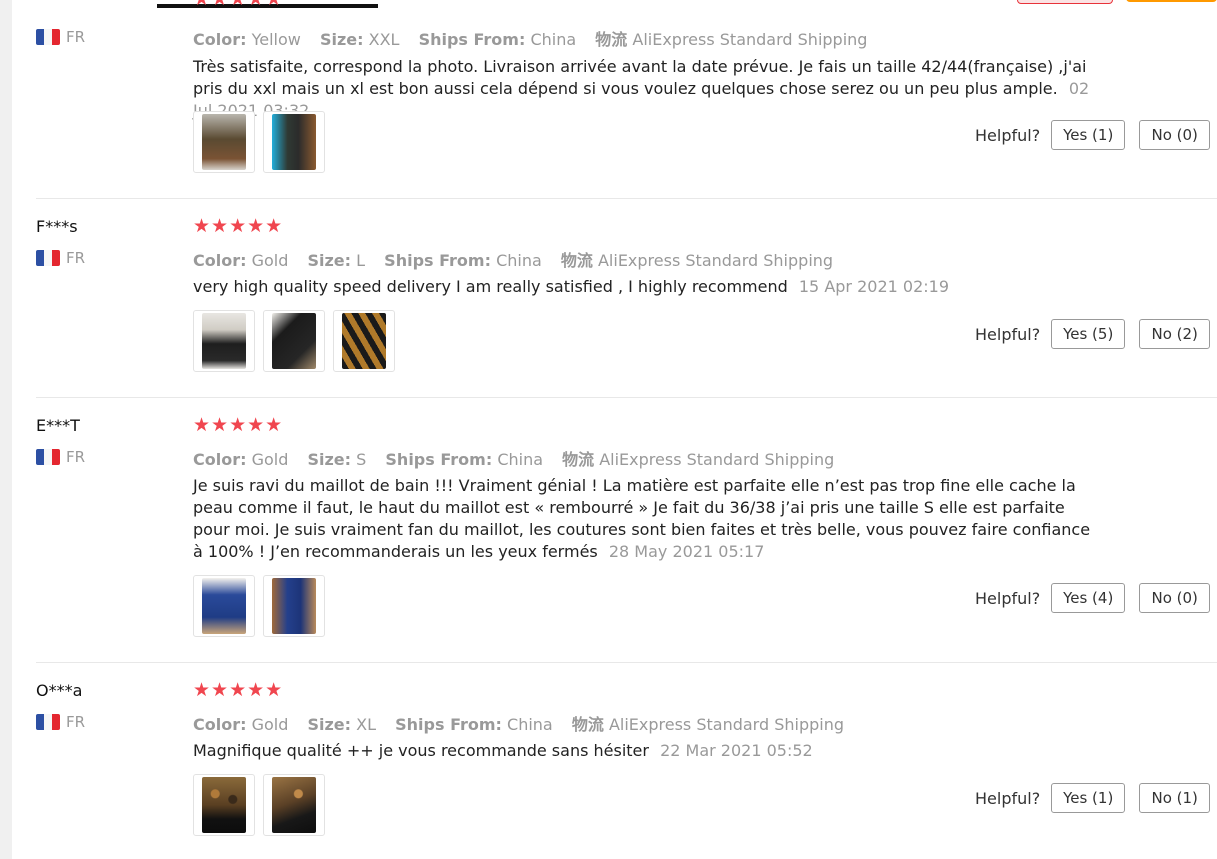  I want to click on reviewer-name: O***a, so click(59, 690).